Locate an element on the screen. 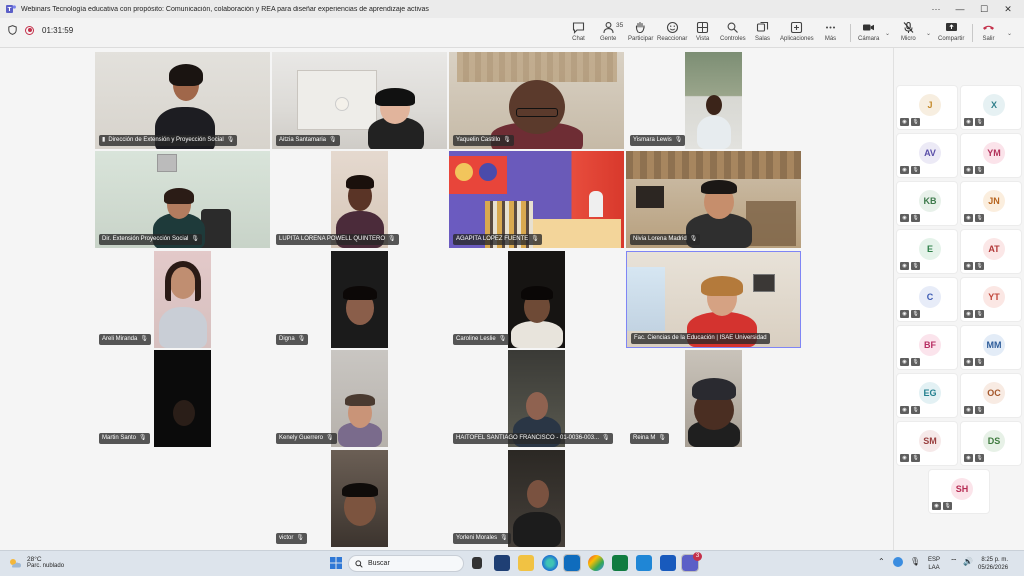 The width and height of the screenshot is (1024, 576). react-button: Reaccionar is located at coordinates (672, 31).